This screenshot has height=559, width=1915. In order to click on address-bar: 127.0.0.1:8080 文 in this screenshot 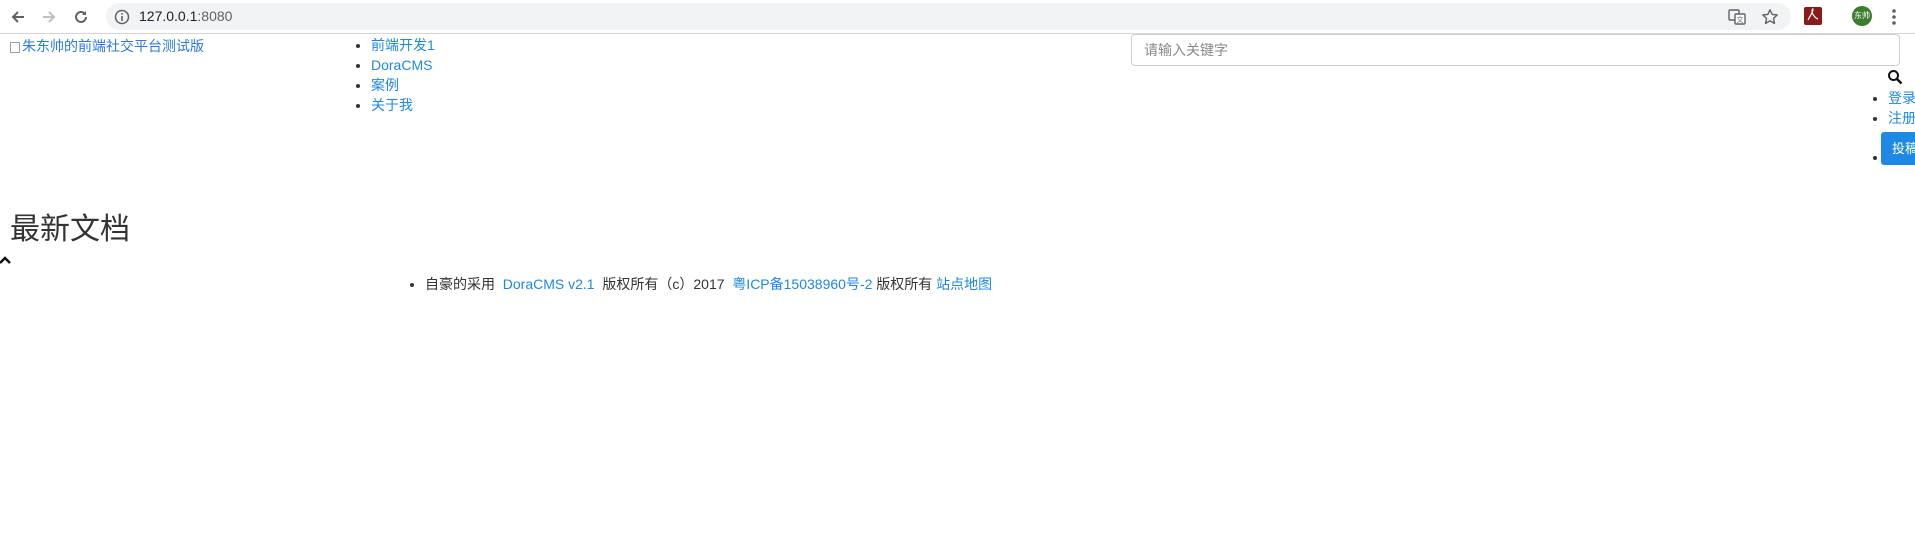, I will do `click(948, 16)`.